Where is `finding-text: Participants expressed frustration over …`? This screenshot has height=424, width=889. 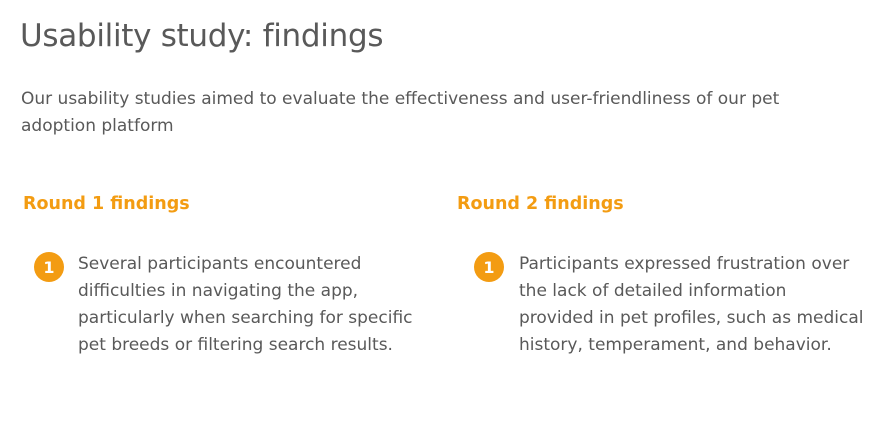 finding-text: Participants expressed frustration over … is located at coordinates (691, 304).